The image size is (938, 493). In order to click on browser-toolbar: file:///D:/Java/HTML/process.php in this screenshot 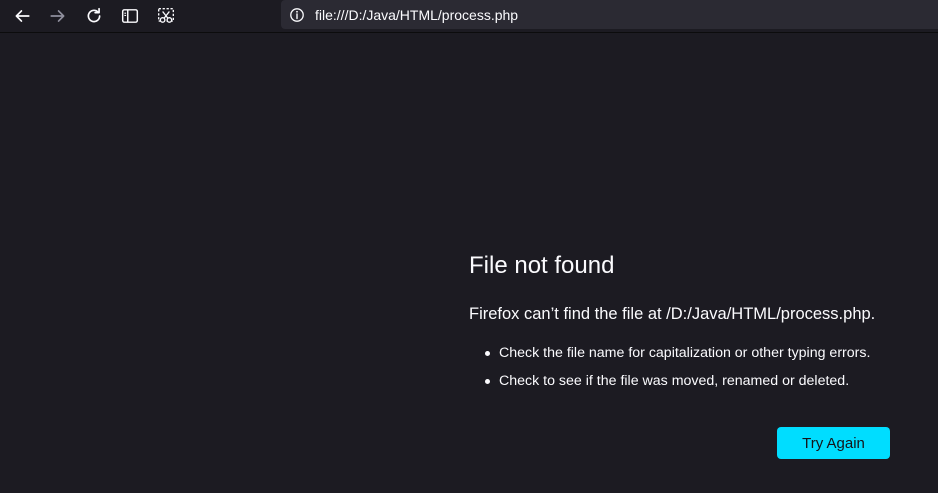, I will do `click(469, 16)`.